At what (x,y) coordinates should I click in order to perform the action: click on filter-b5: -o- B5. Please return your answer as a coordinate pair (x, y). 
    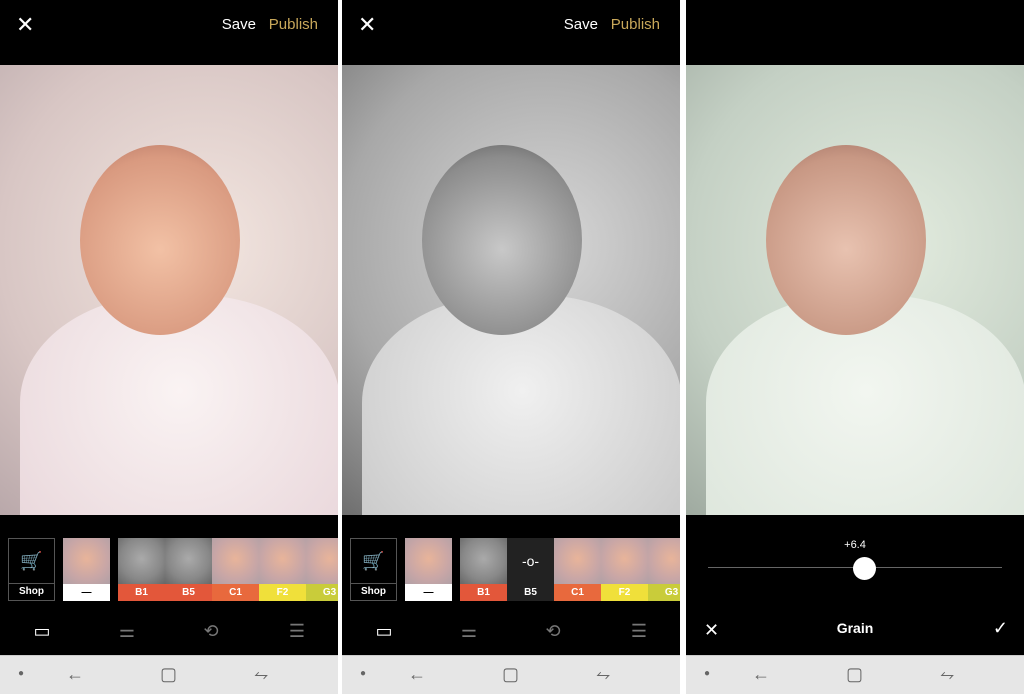
    Looking at the image, I should click on (530, 569).